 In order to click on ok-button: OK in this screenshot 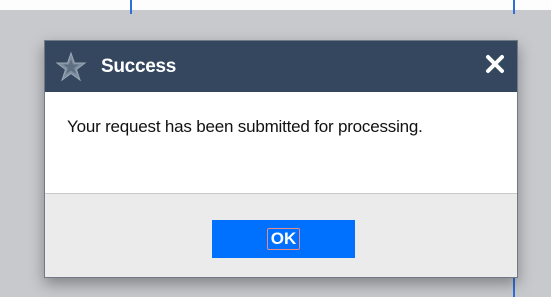, I will do `click(283, 239)`.